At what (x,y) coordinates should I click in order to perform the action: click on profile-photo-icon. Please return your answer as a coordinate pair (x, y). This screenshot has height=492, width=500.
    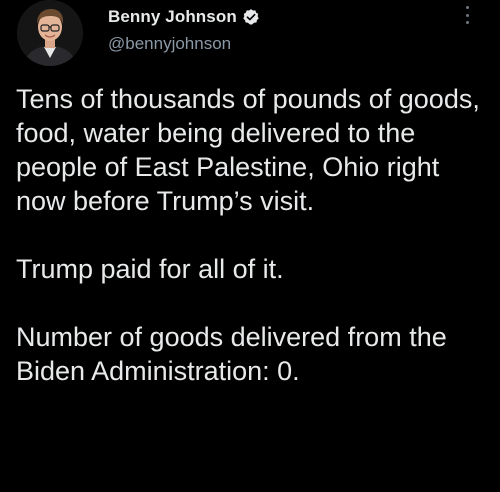
    Looking at the image, I should click on (50, 33).